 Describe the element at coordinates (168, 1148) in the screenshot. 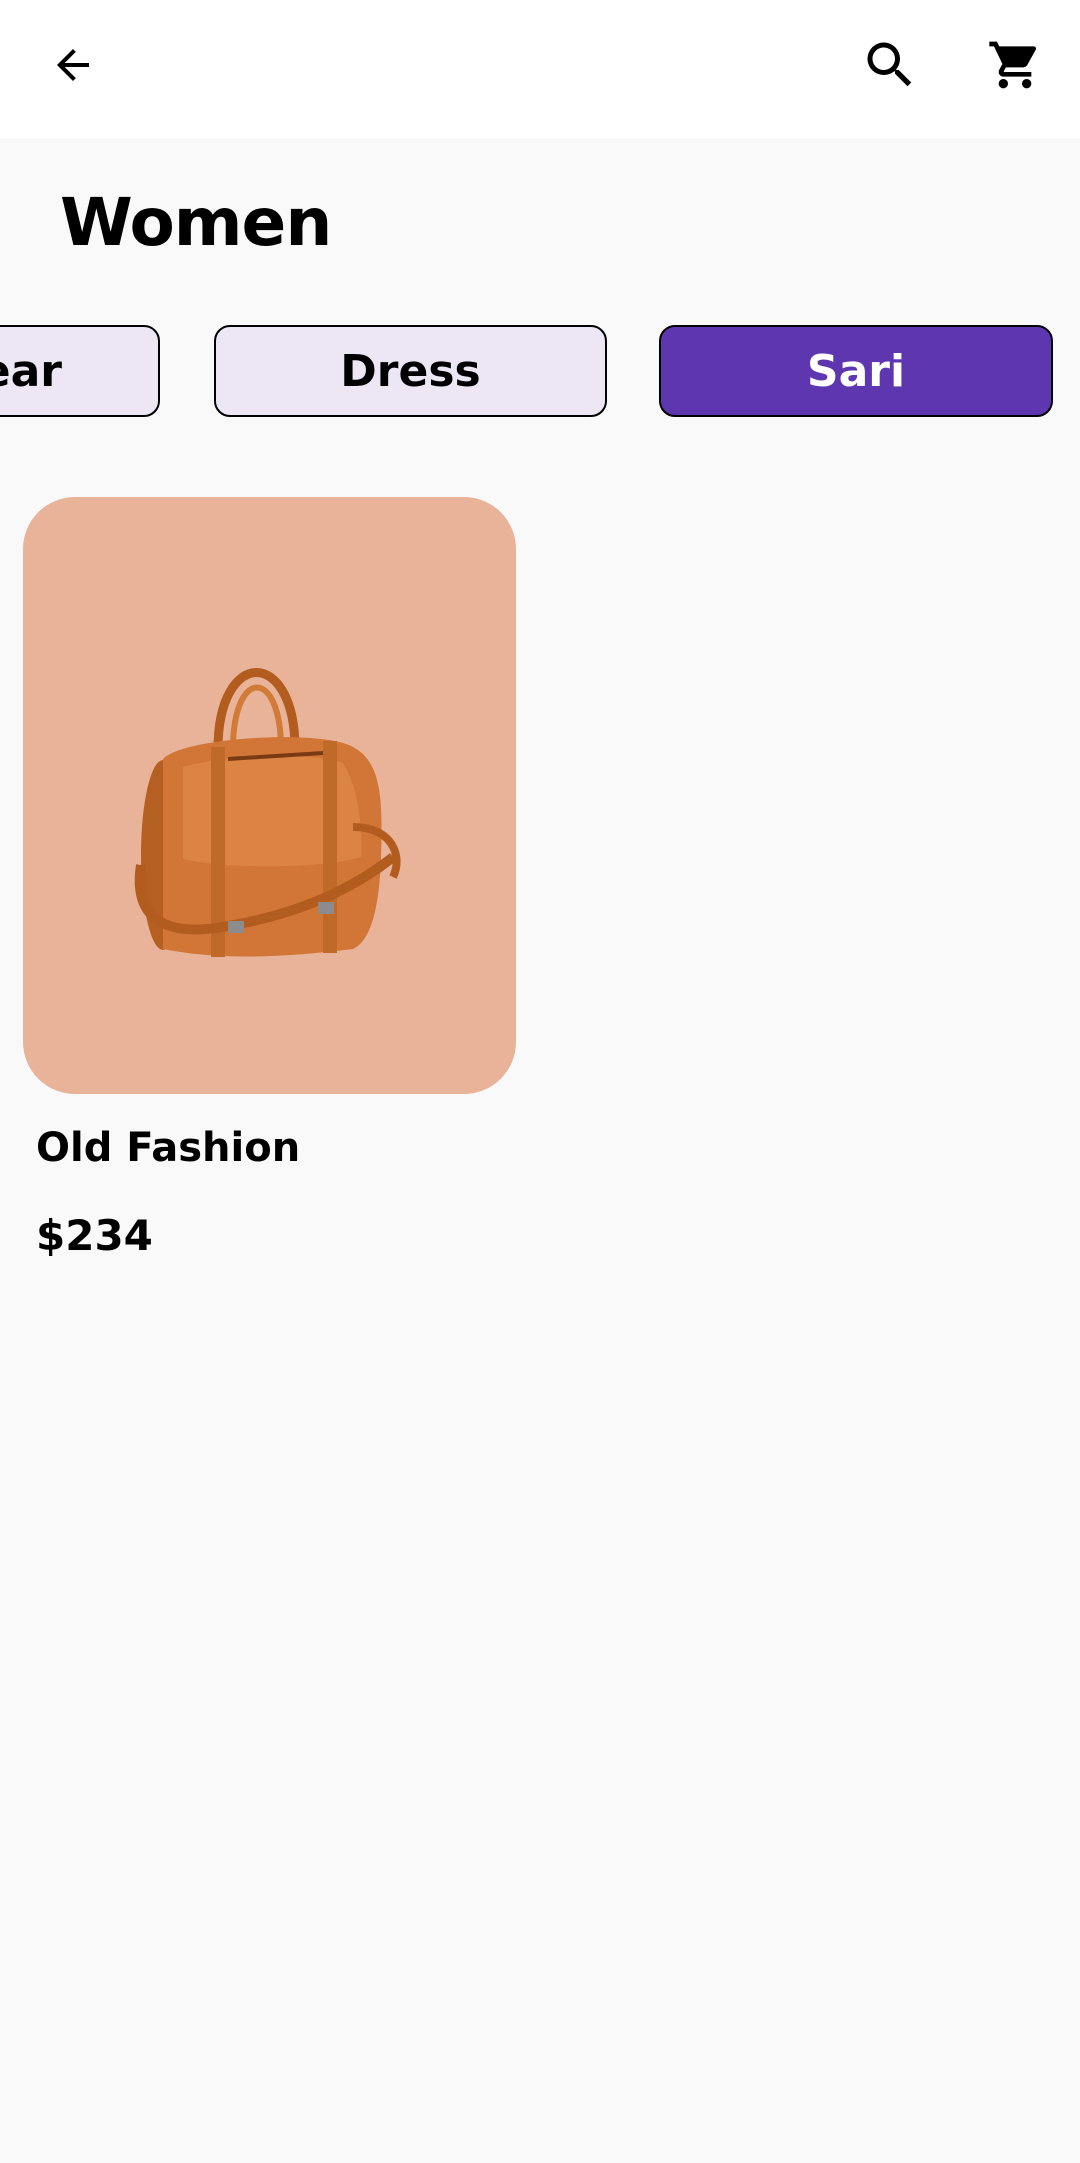

I see `product-name: Old Fashion` at that location.